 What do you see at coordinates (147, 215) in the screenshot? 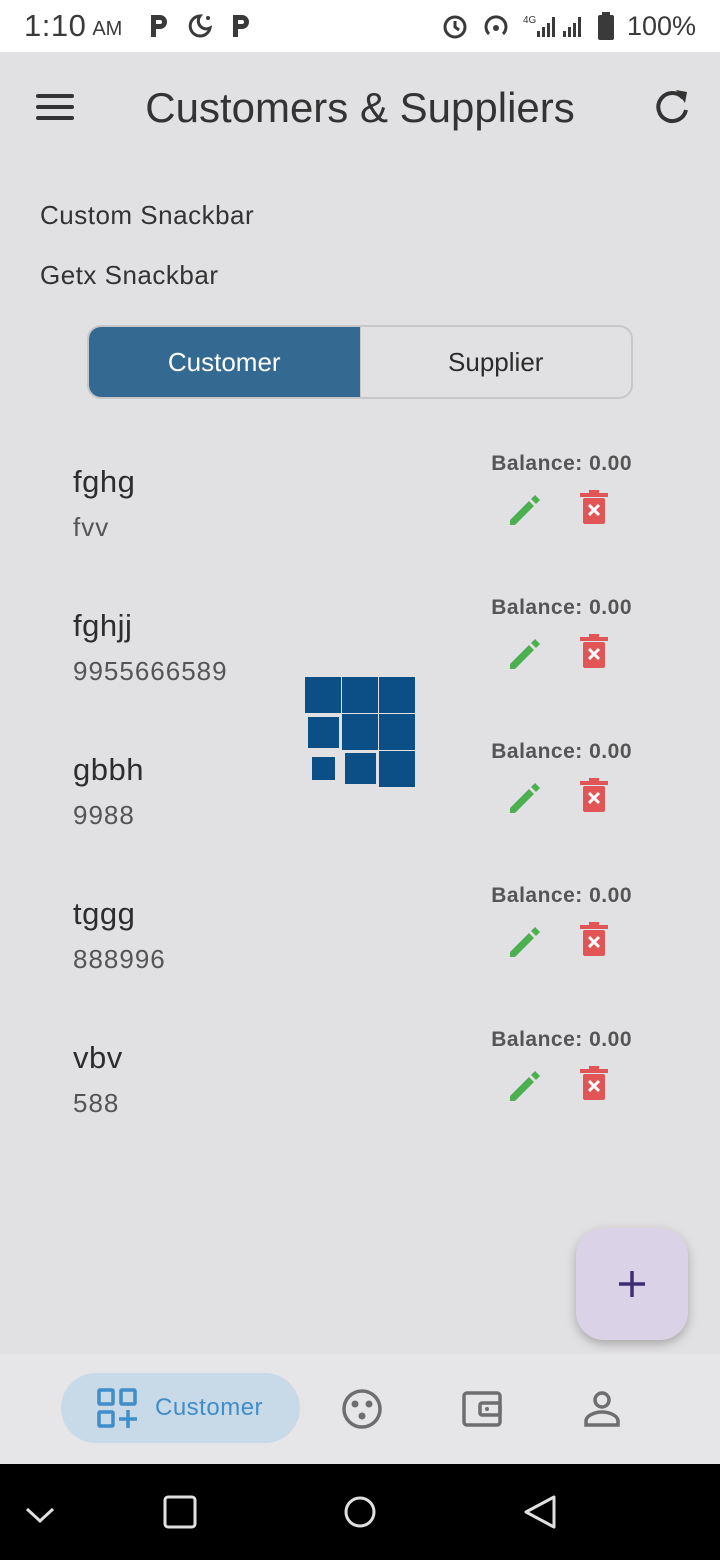
I see `custom-snackbar-button: Custom Snackbar` at bounding box center [147, 215].